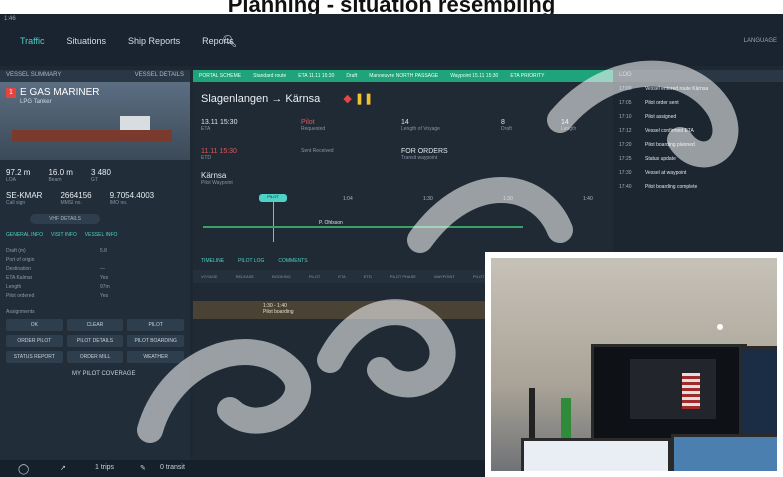 This screenshot has height=477, width=783. What do you see at coordinates (720, 327) in the screenshot?
I see `ceiling-lamp` at bounding box center [720, 327].